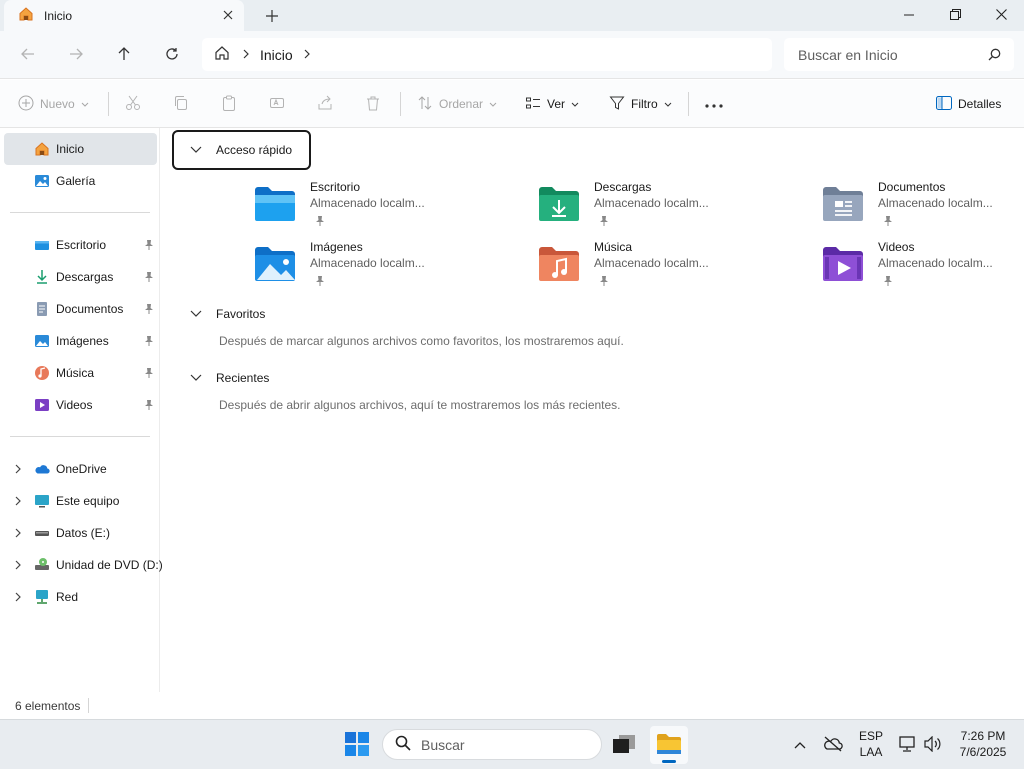 This screenshot has height=769, width=1024. What do you see at coordinates (276, 55) in the screenshot?
I see `breadcrumb-inicio: Inicio` at bounding box center [276, 55].